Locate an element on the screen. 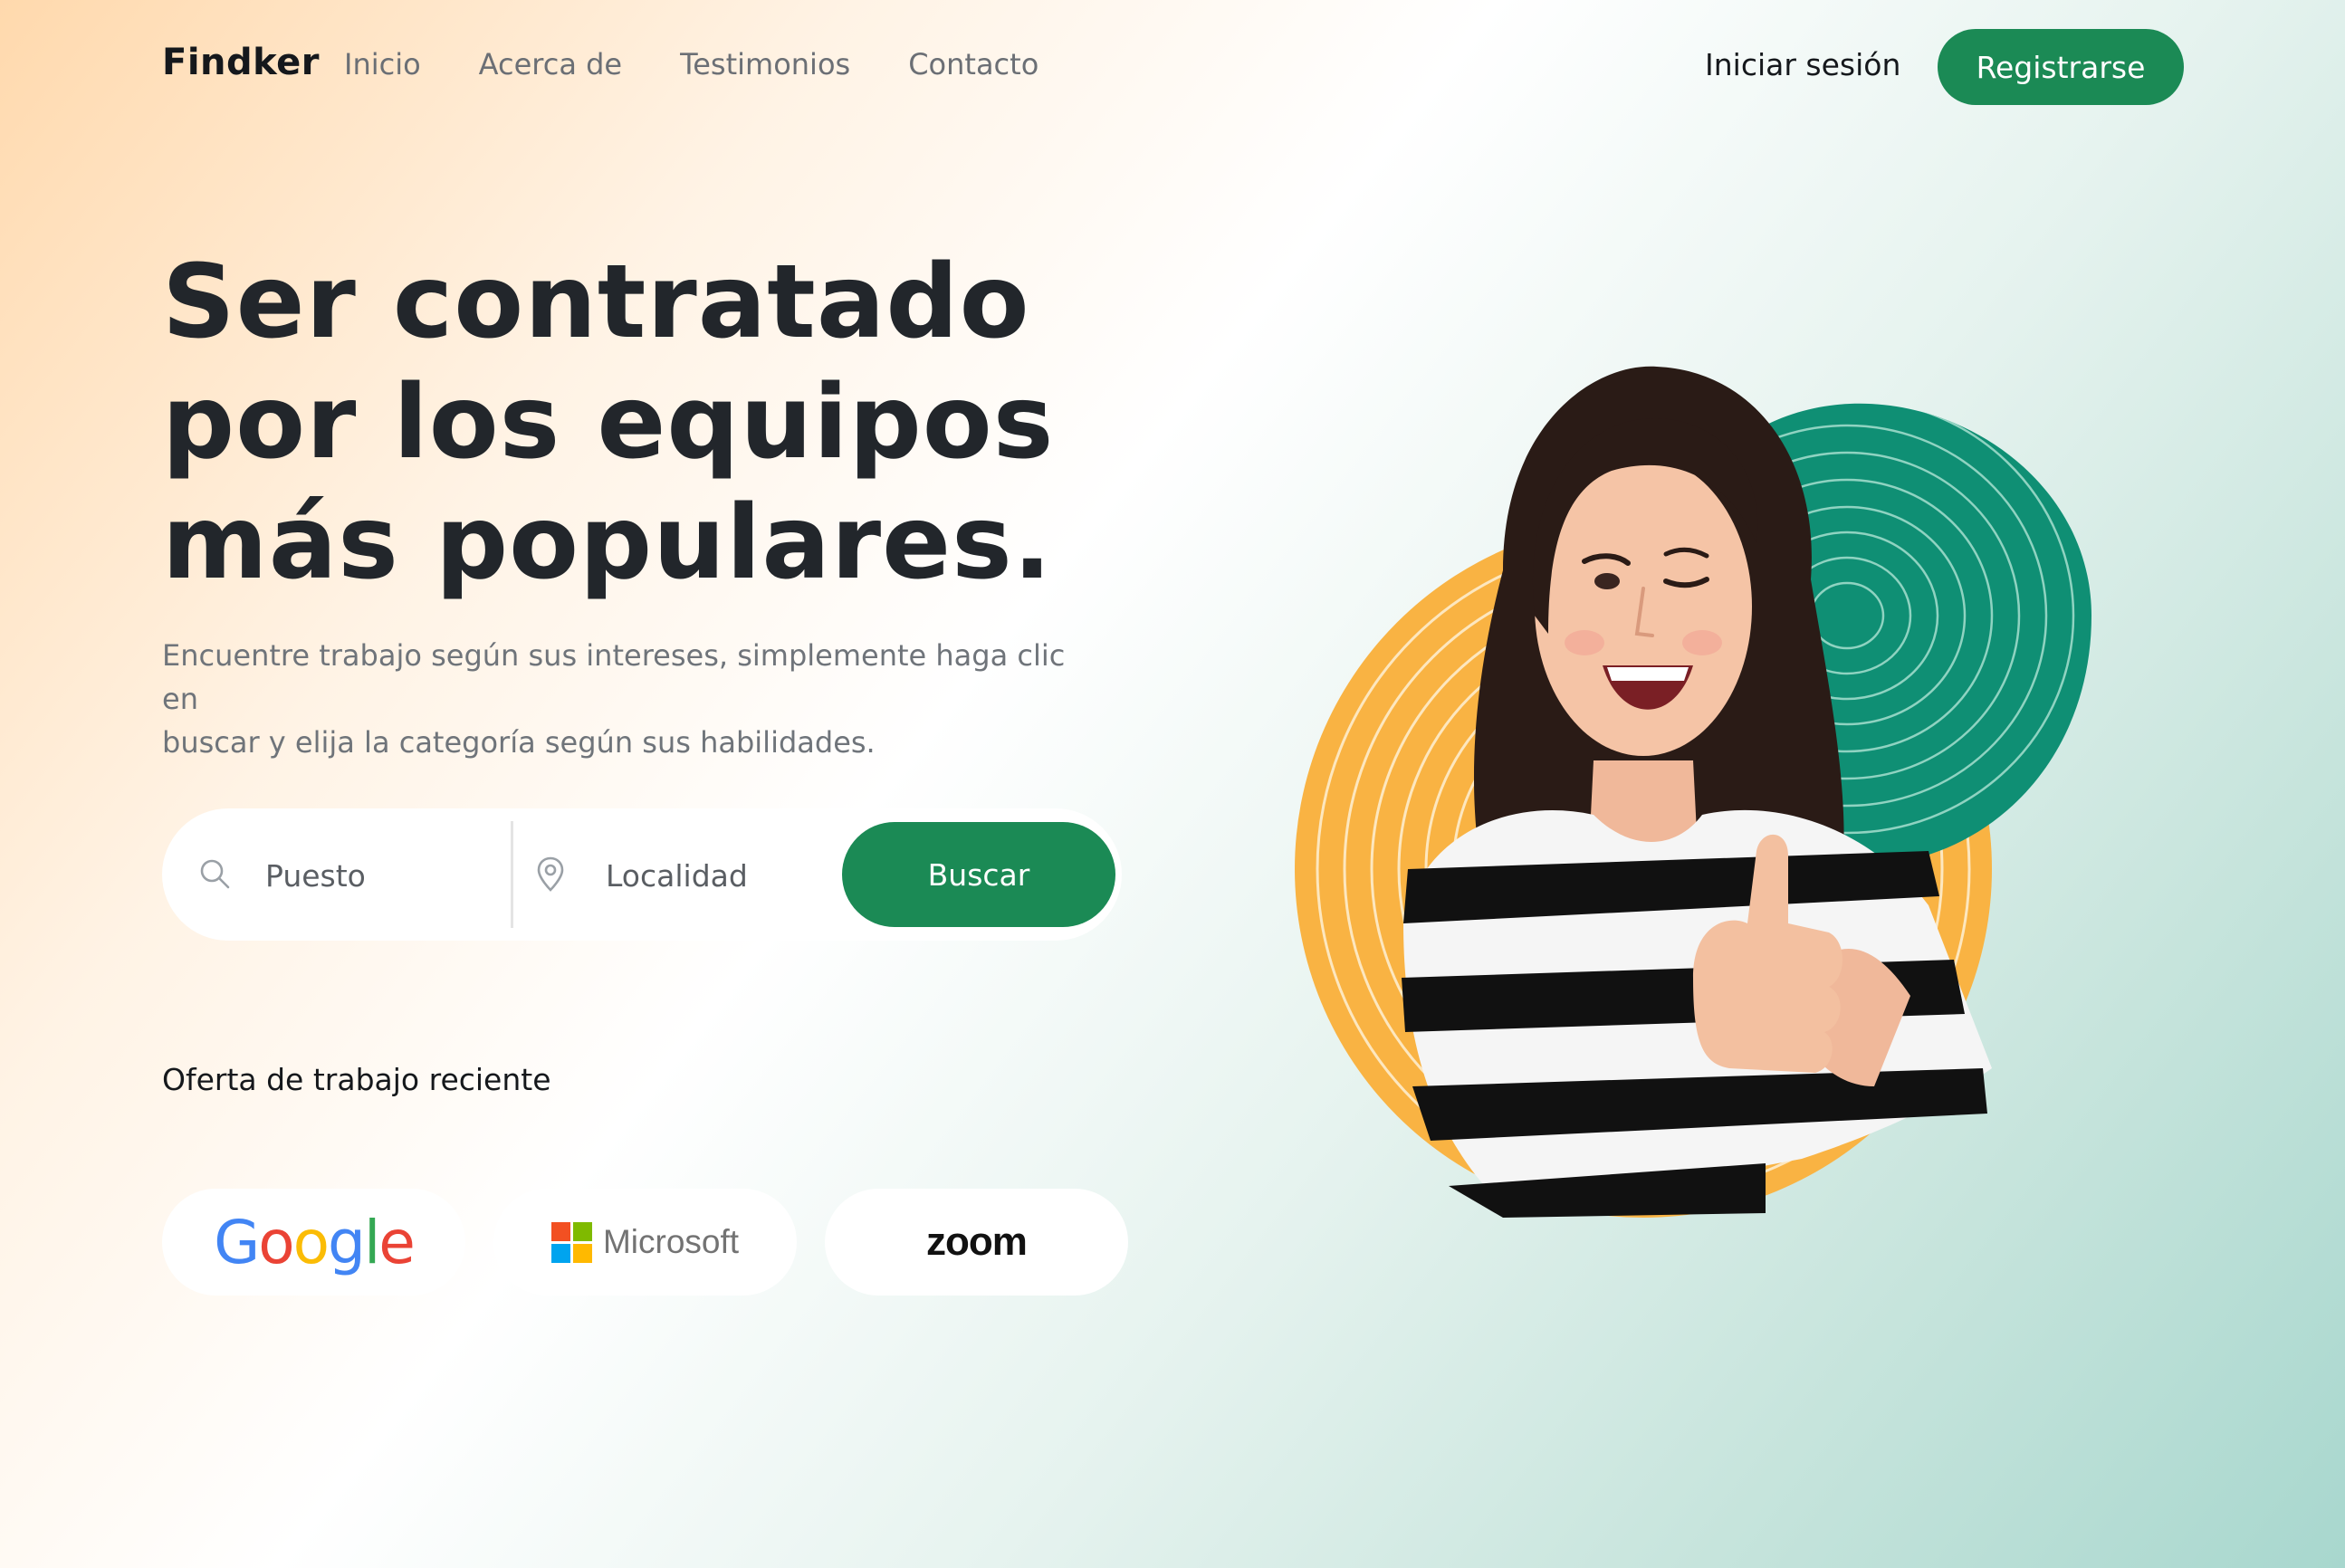  microsoft-squares-icon is located at coordinates (571, 1242).